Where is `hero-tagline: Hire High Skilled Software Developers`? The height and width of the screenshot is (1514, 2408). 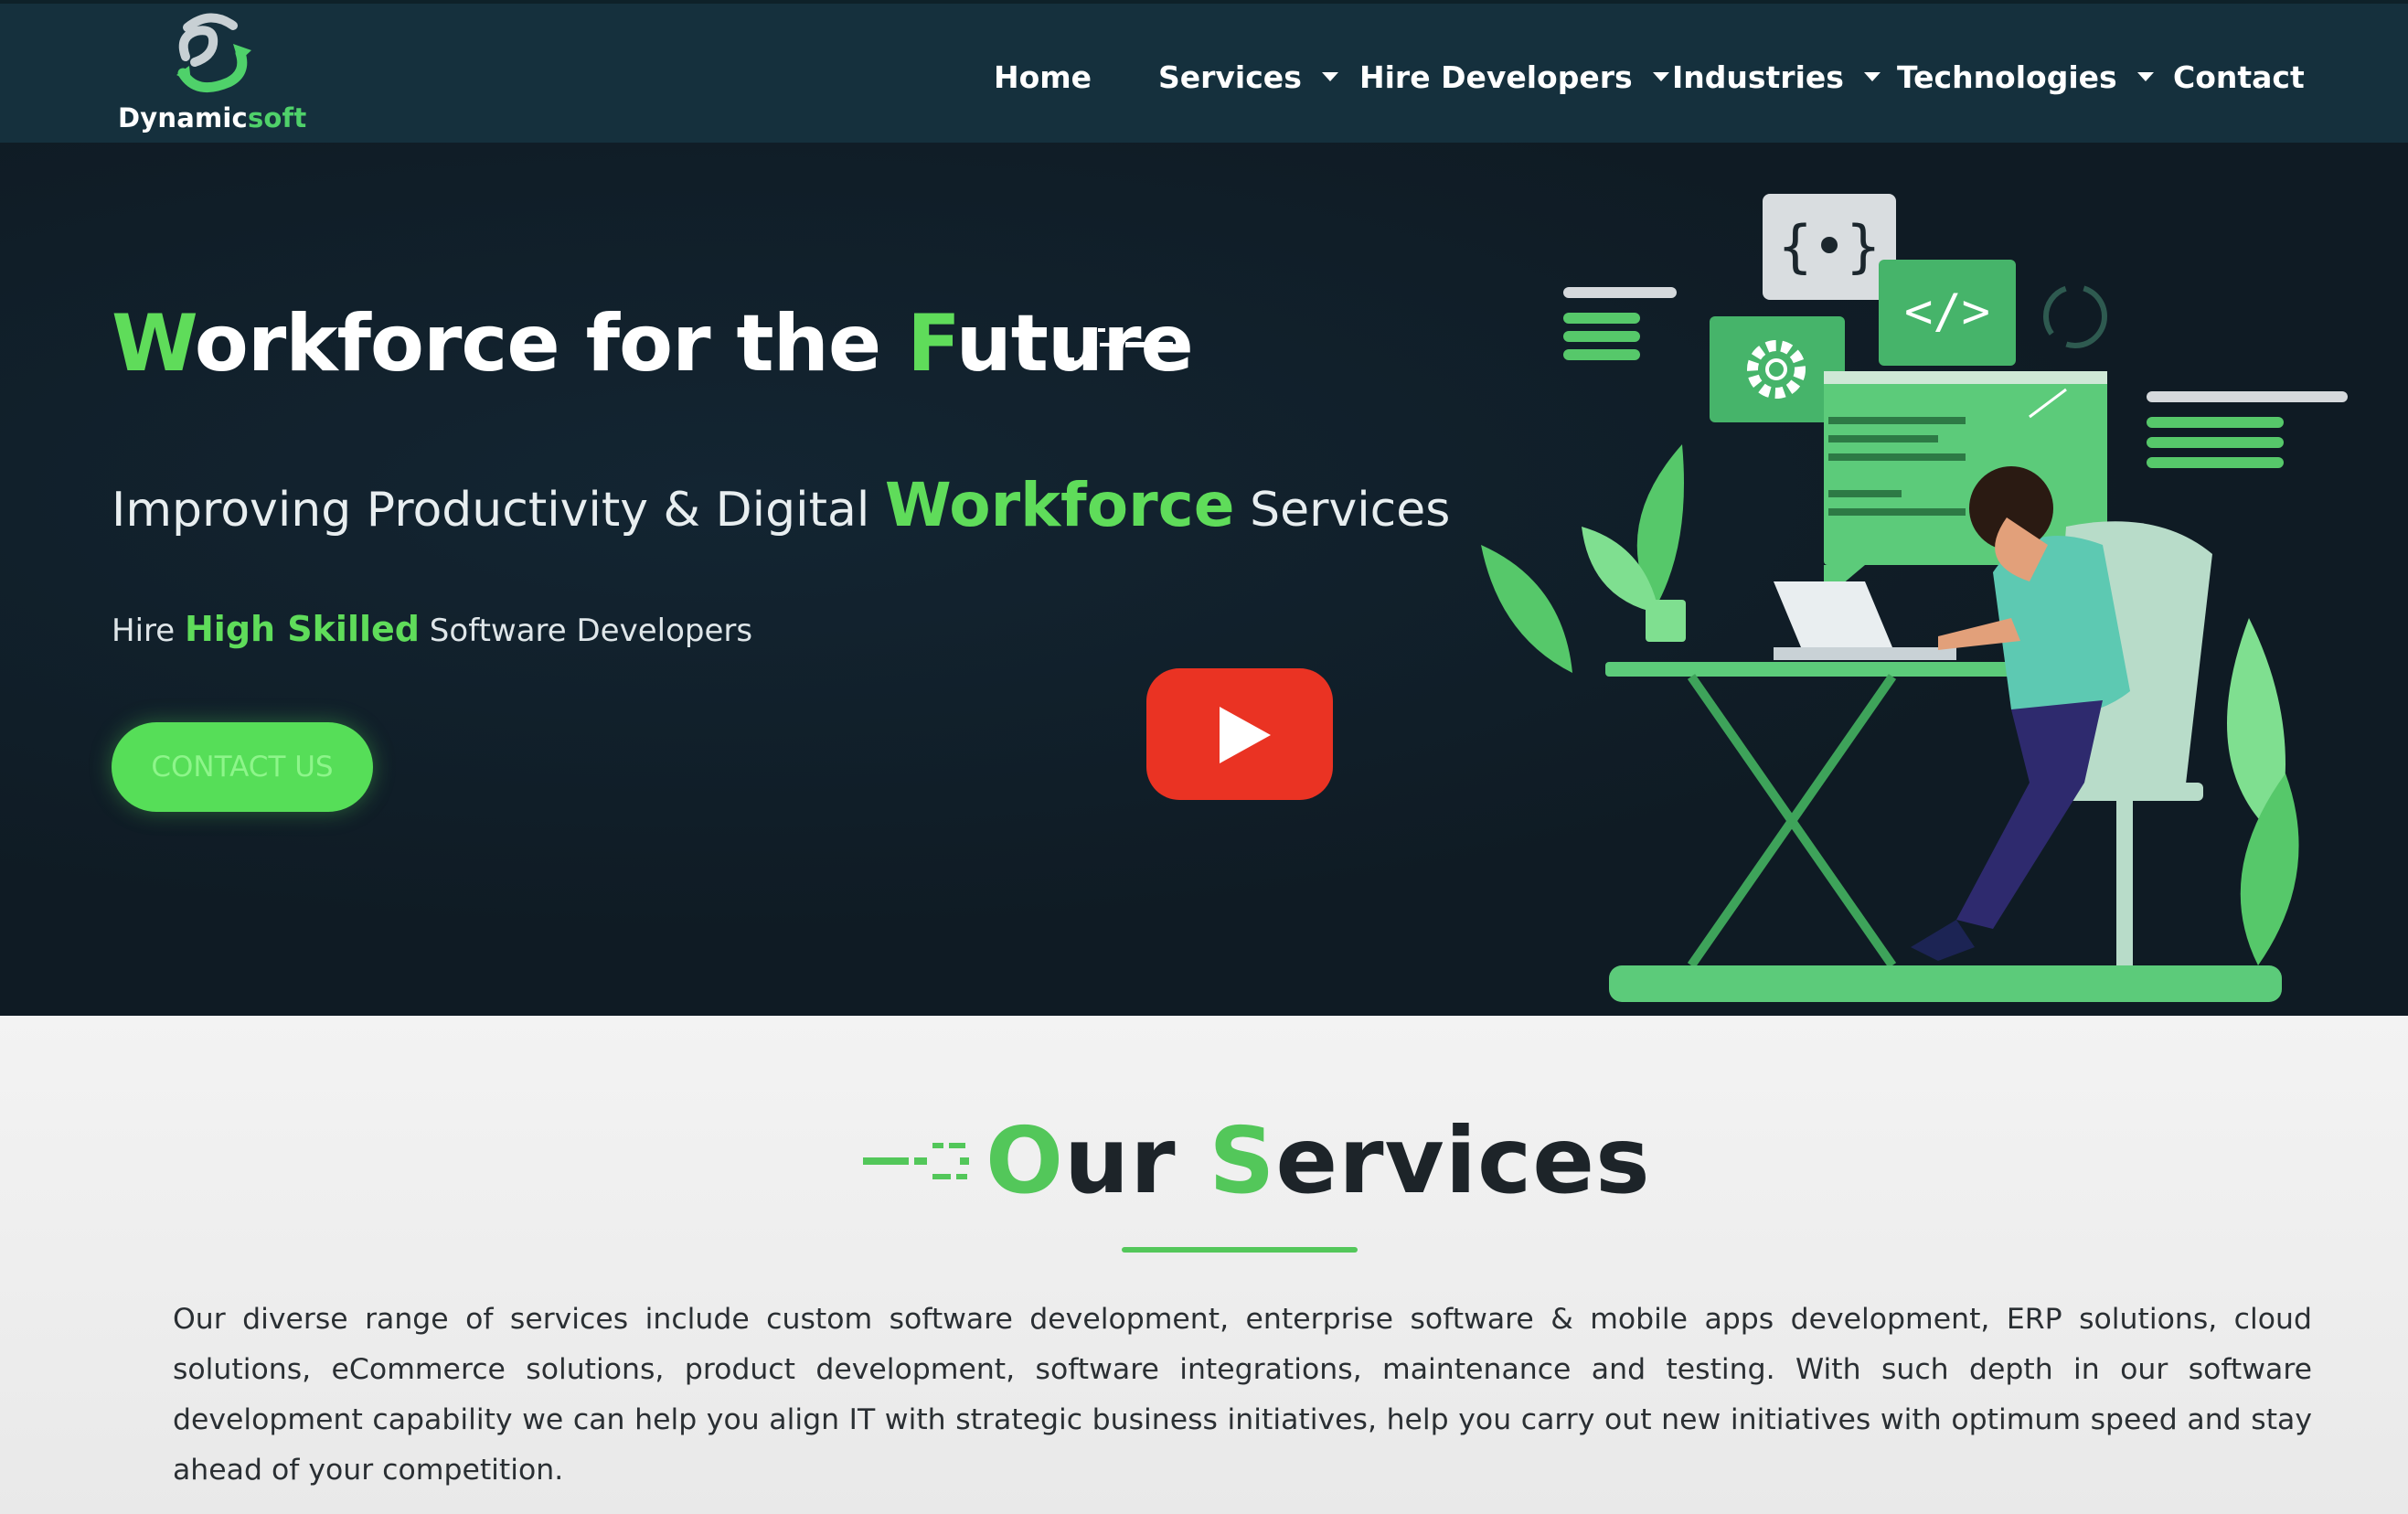
hero-tagline: Hire High Skilled Software Developers is located at coordinates (432, 629).